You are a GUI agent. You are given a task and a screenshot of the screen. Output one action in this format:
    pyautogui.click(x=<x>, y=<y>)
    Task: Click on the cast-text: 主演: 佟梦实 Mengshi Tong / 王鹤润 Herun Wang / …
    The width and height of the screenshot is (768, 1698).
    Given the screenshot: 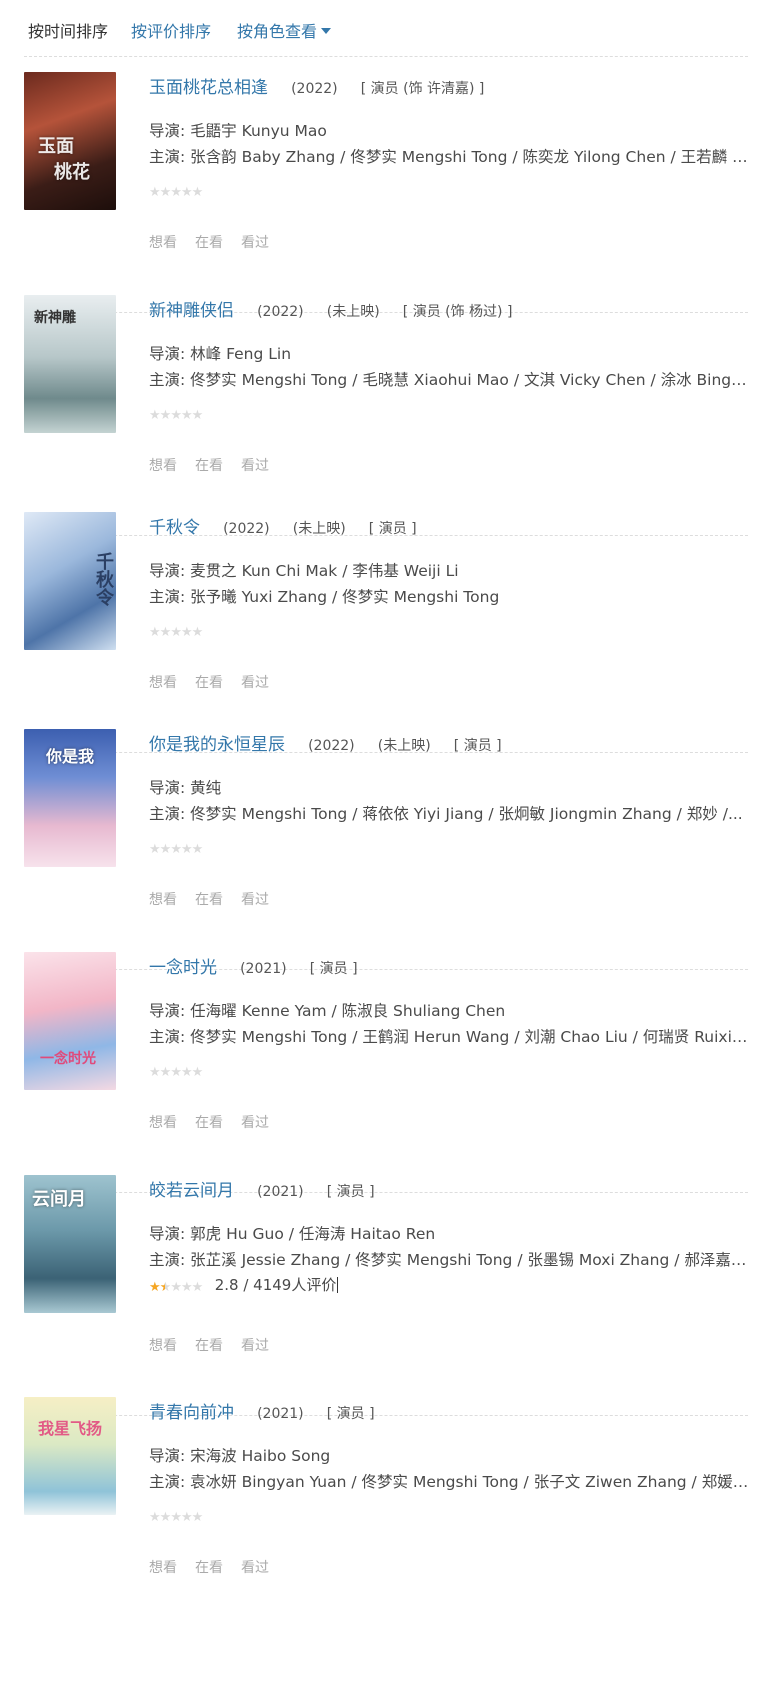 What is the action you would take?
    pyautogui.click(x=449, y=1037)
    